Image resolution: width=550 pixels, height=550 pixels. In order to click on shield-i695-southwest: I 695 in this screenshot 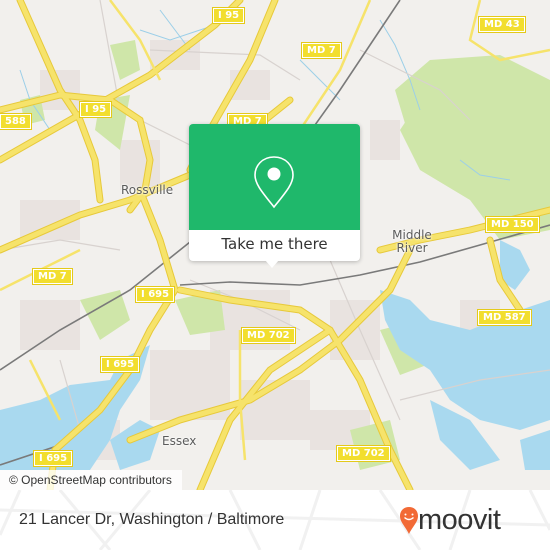, I will do `click(53, 458)`.